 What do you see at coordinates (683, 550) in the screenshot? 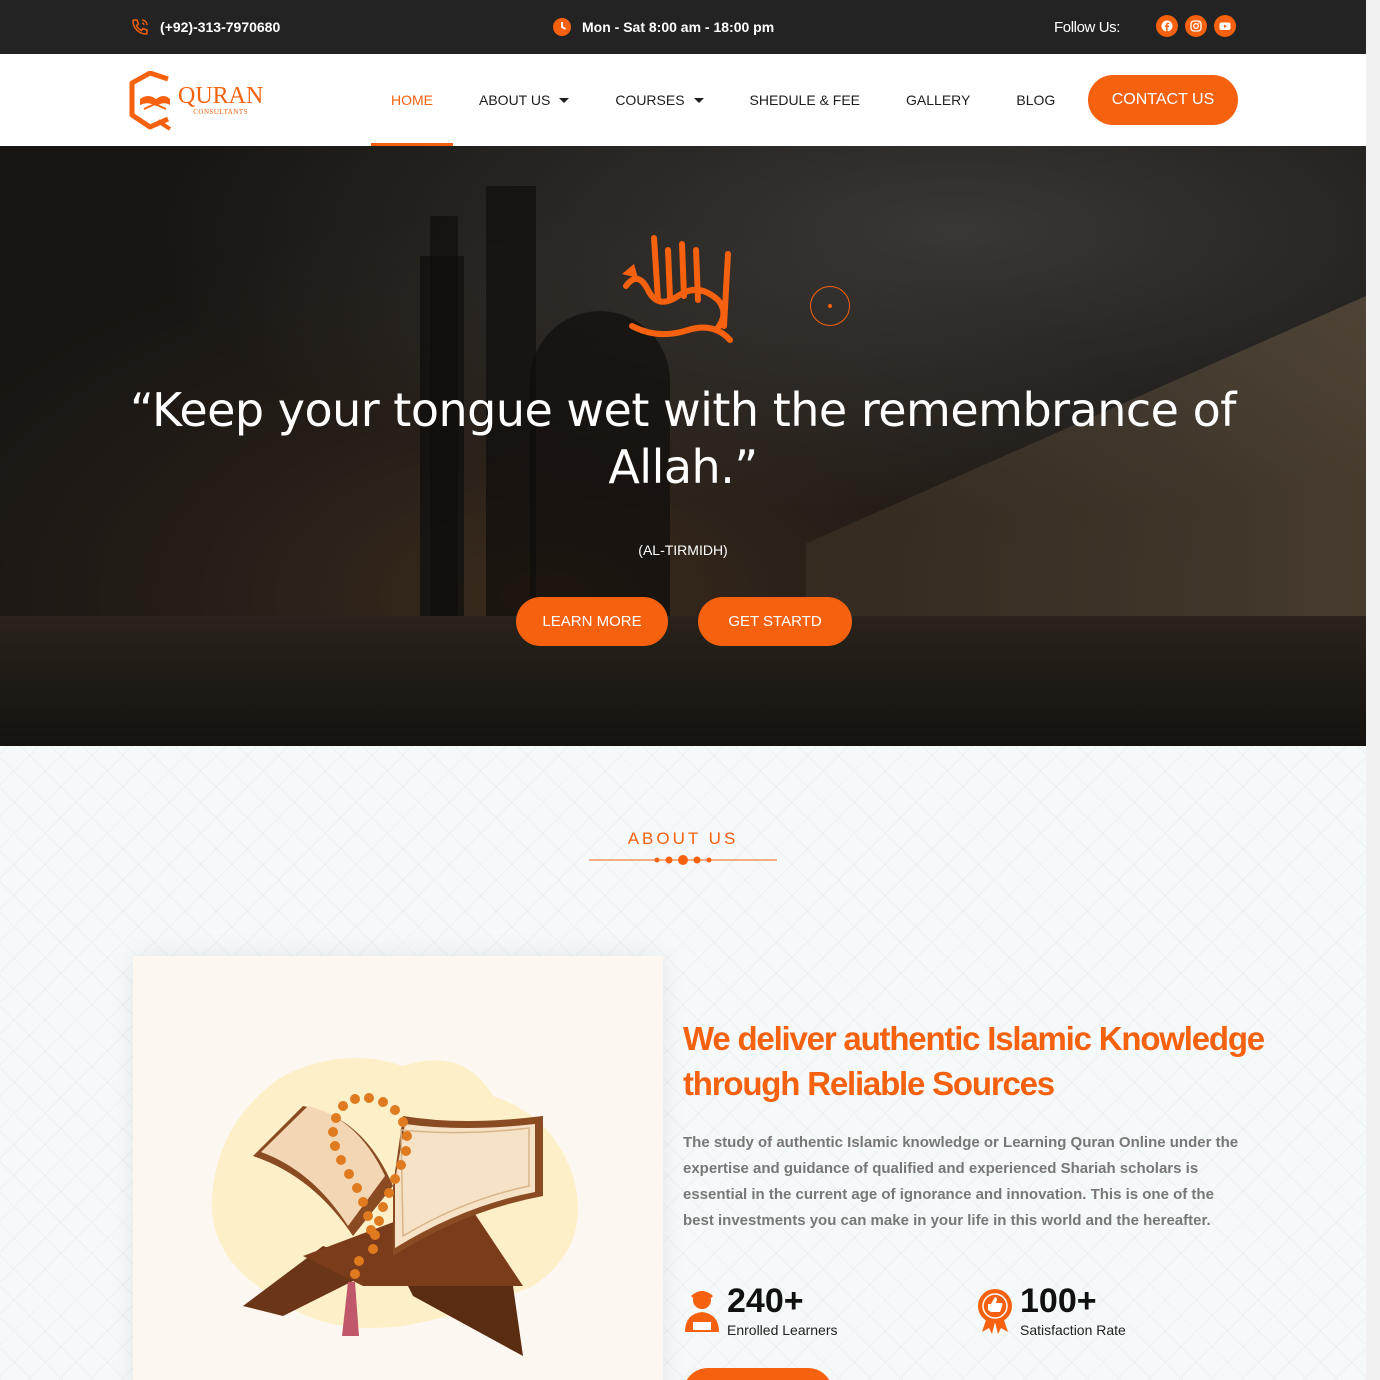
I see `hero-quote-source: (AL-TIRMIDH)` at bounding box center [683, 550].